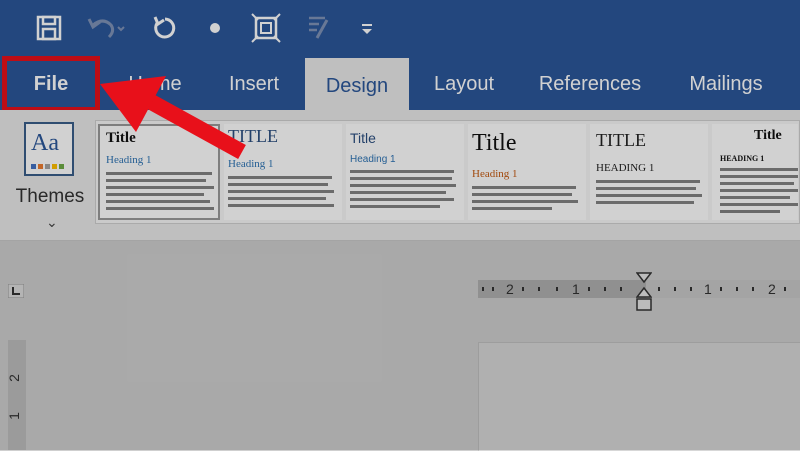 Image resolution: width=800 pixels, height=451 pixels. What do you see at coordinates (215, 28) in the screenshot?
I see `dot-icon` at bounding box center [215, 28].